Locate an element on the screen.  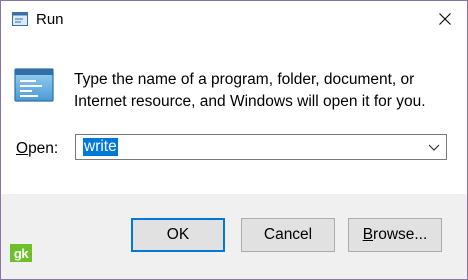
chevron-down-icon is located at coordinates (434, 147).